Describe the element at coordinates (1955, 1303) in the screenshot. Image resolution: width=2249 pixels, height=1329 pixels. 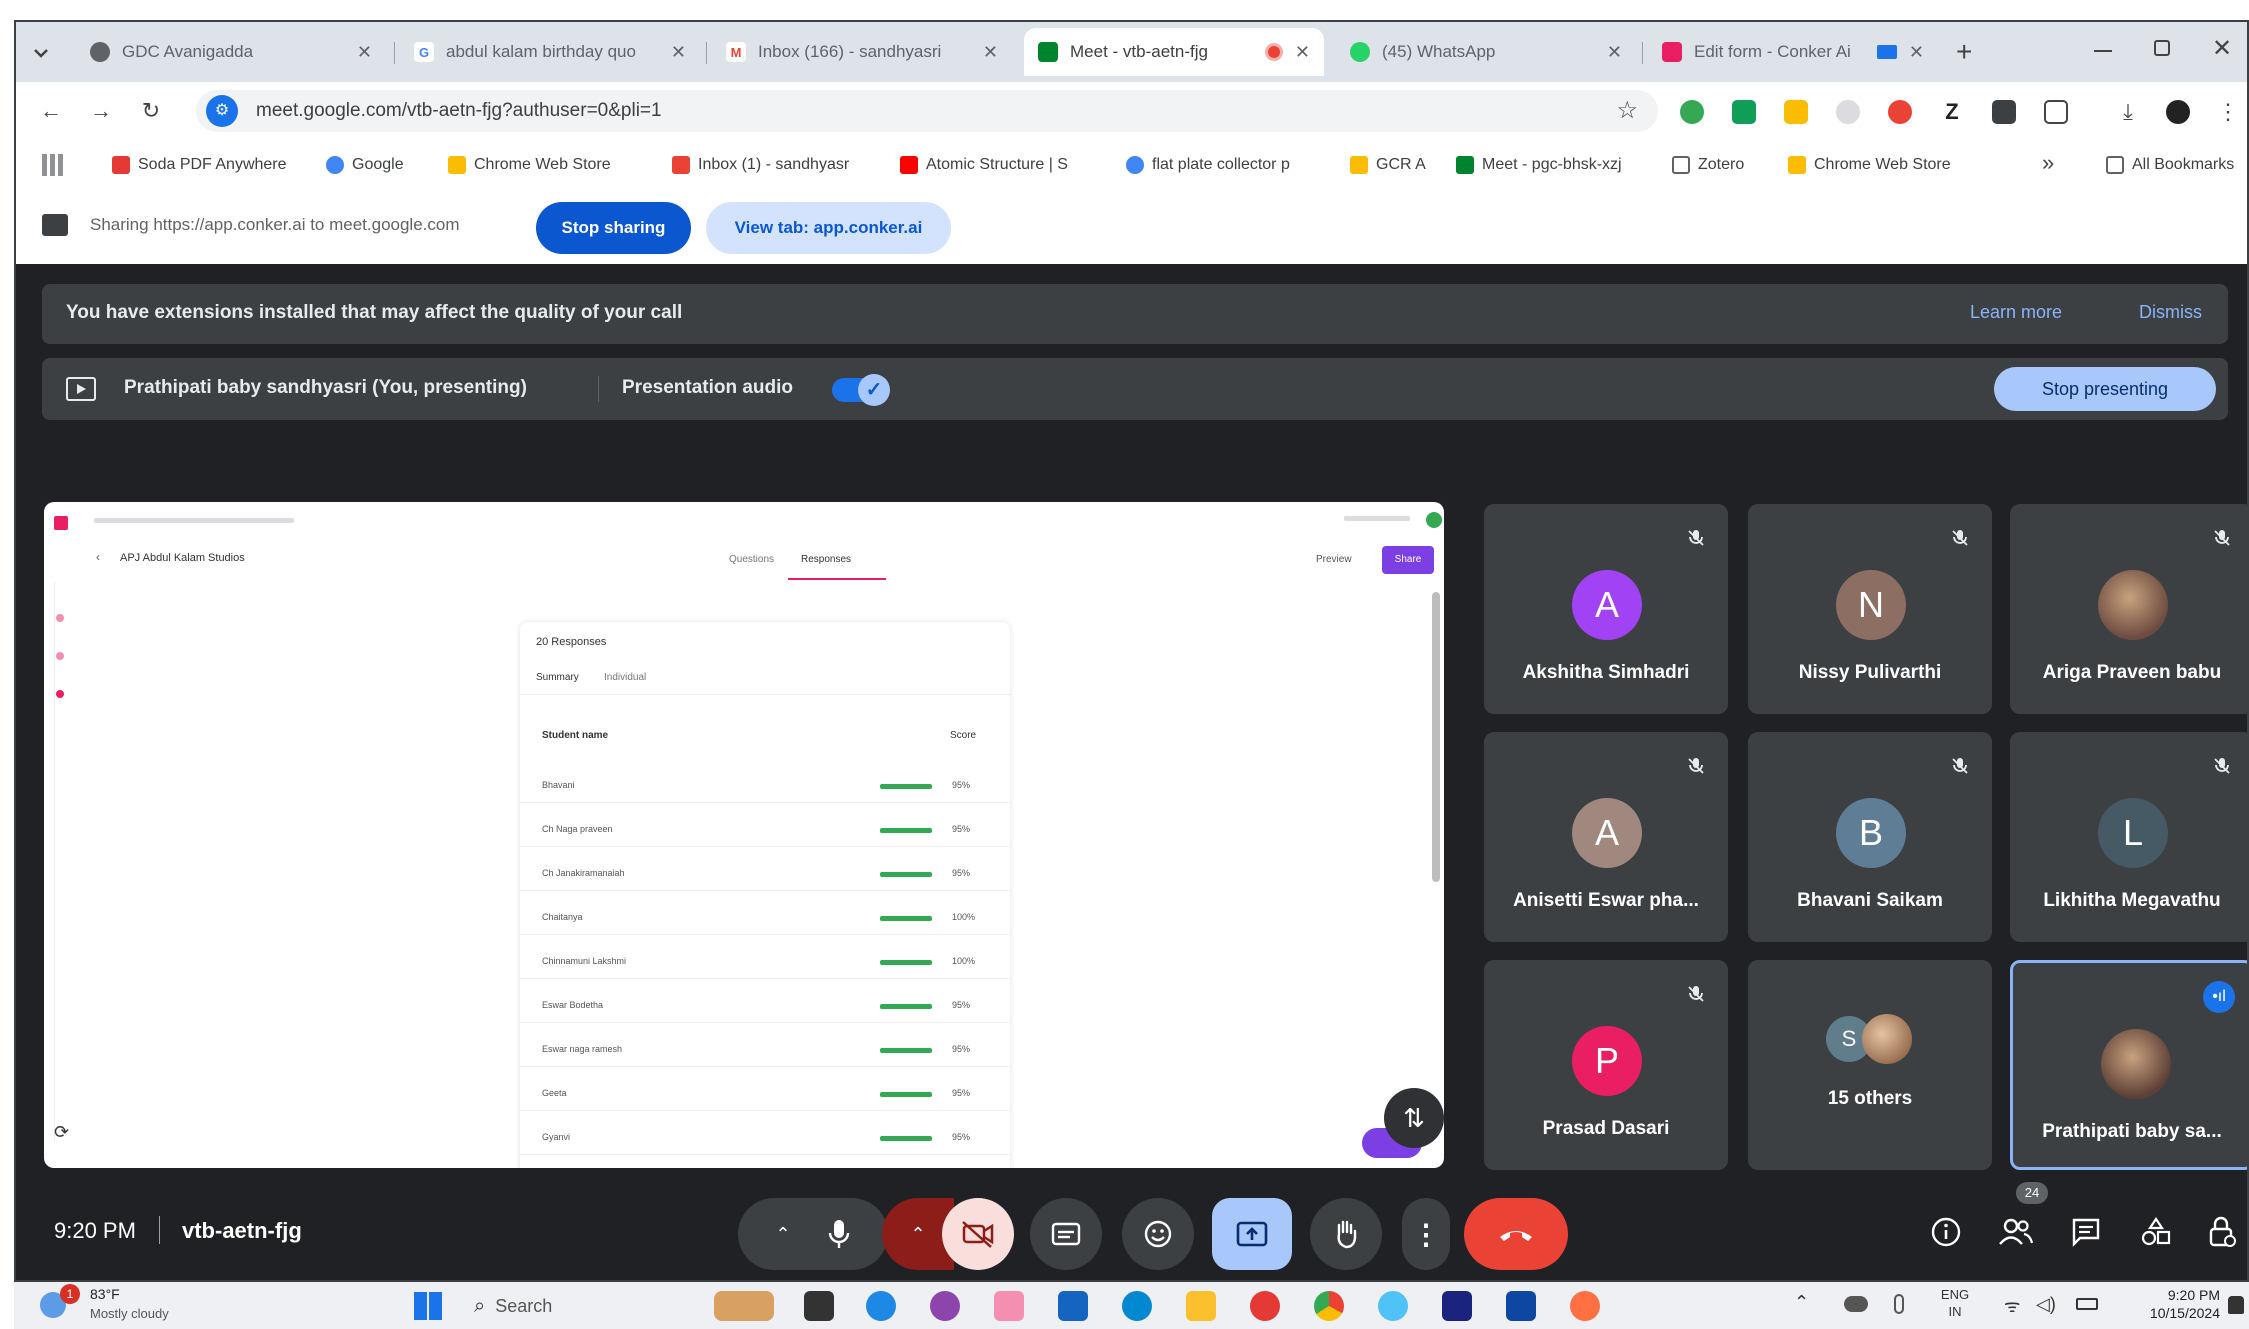
I see `language-indicator: ENG IN` at that location.